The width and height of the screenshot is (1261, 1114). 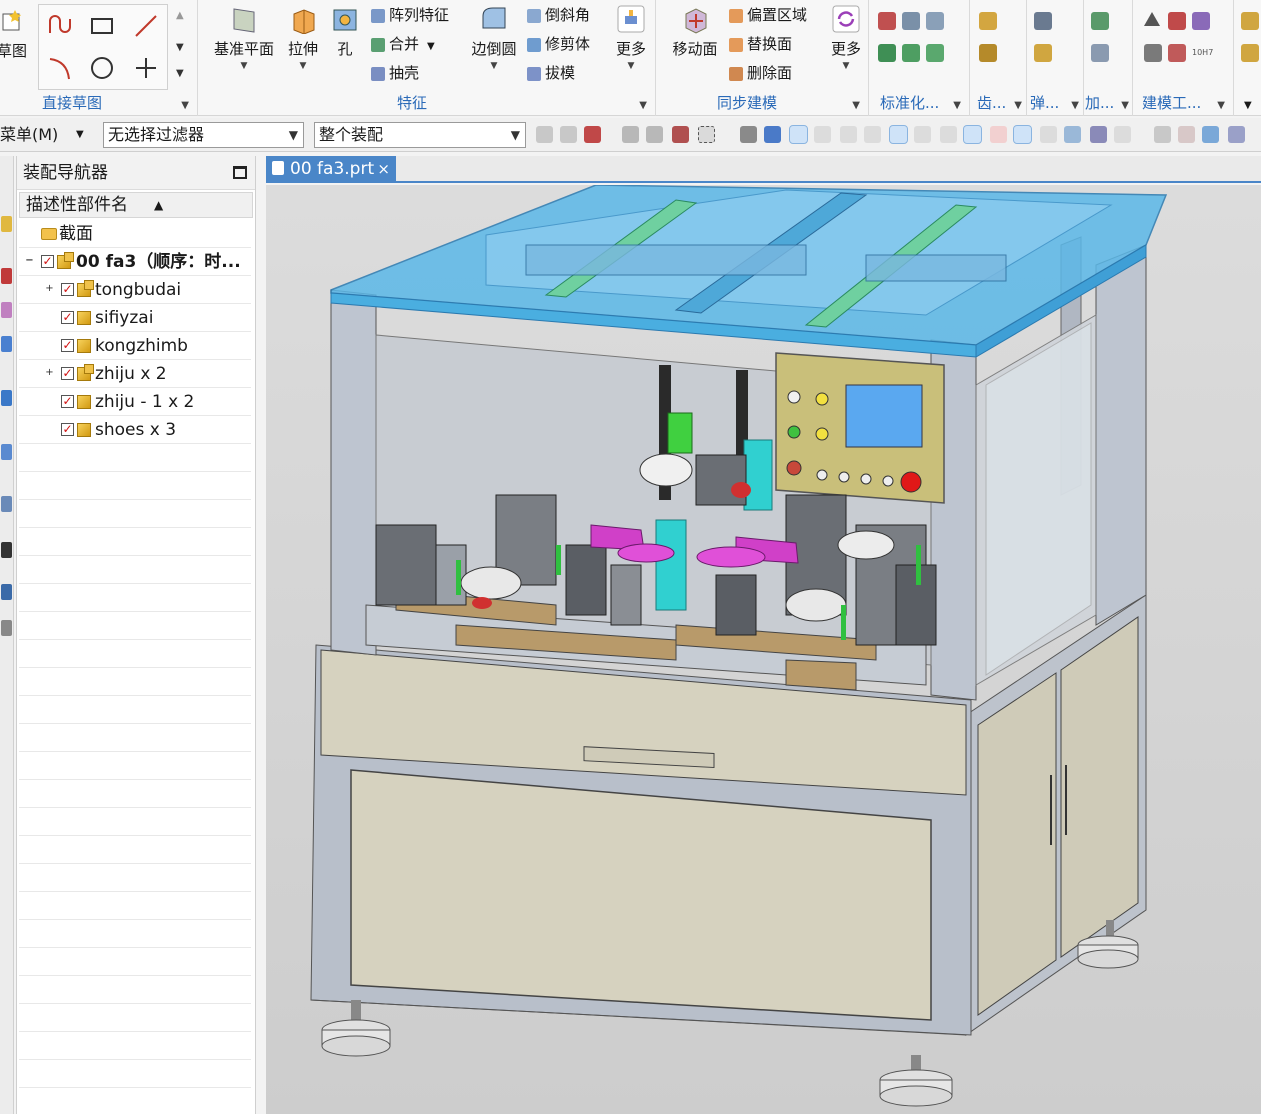 What do you see at coordinates (6, 452) in the screenshot?
I see `history-icon` at bounding box center [6, 452].